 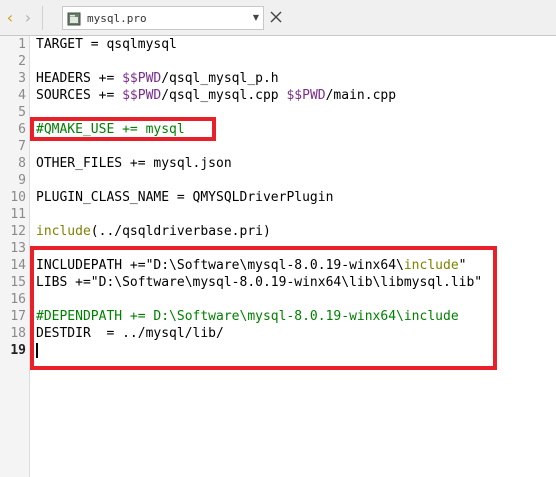 I want to click on code-line: 19, so click(x=278, y=350).